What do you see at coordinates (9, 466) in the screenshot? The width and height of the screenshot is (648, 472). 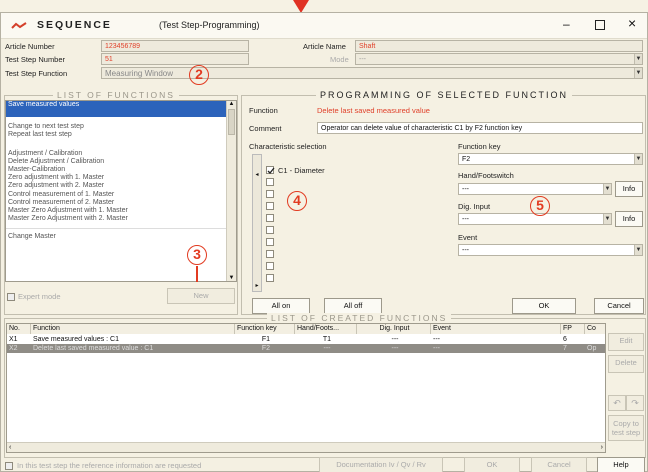 I see `reference-info-checkbox` at bounding box center [9, 466].